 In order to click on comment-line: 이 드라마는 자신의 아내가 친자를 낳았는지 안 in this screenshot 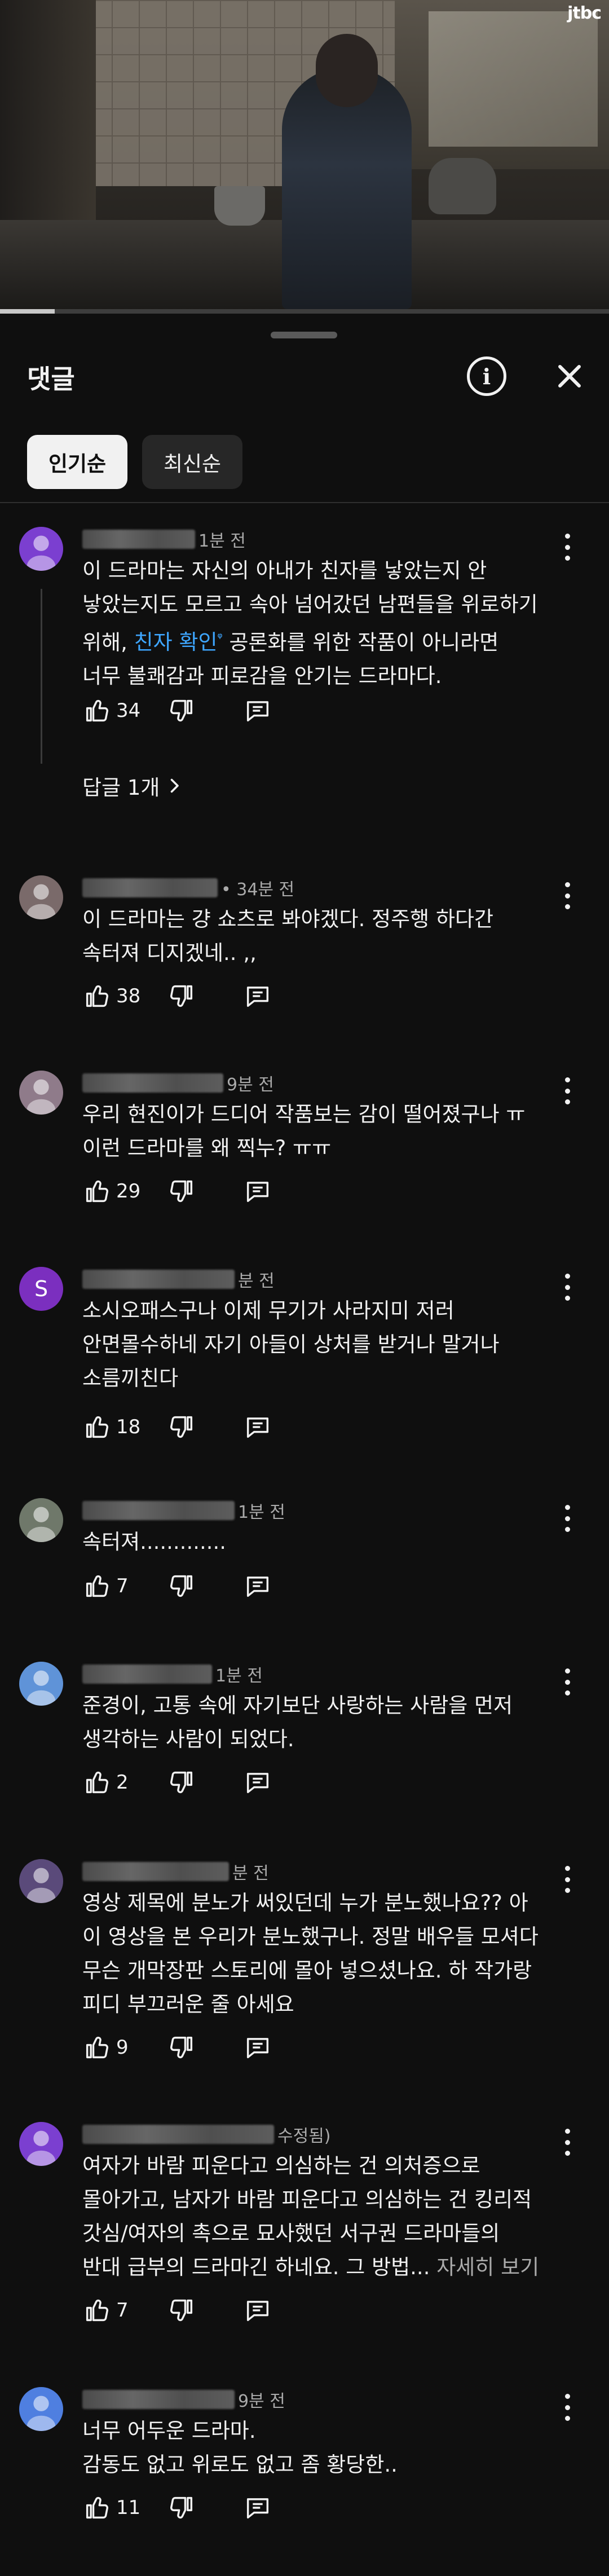, I will do `click(284, 570)`.